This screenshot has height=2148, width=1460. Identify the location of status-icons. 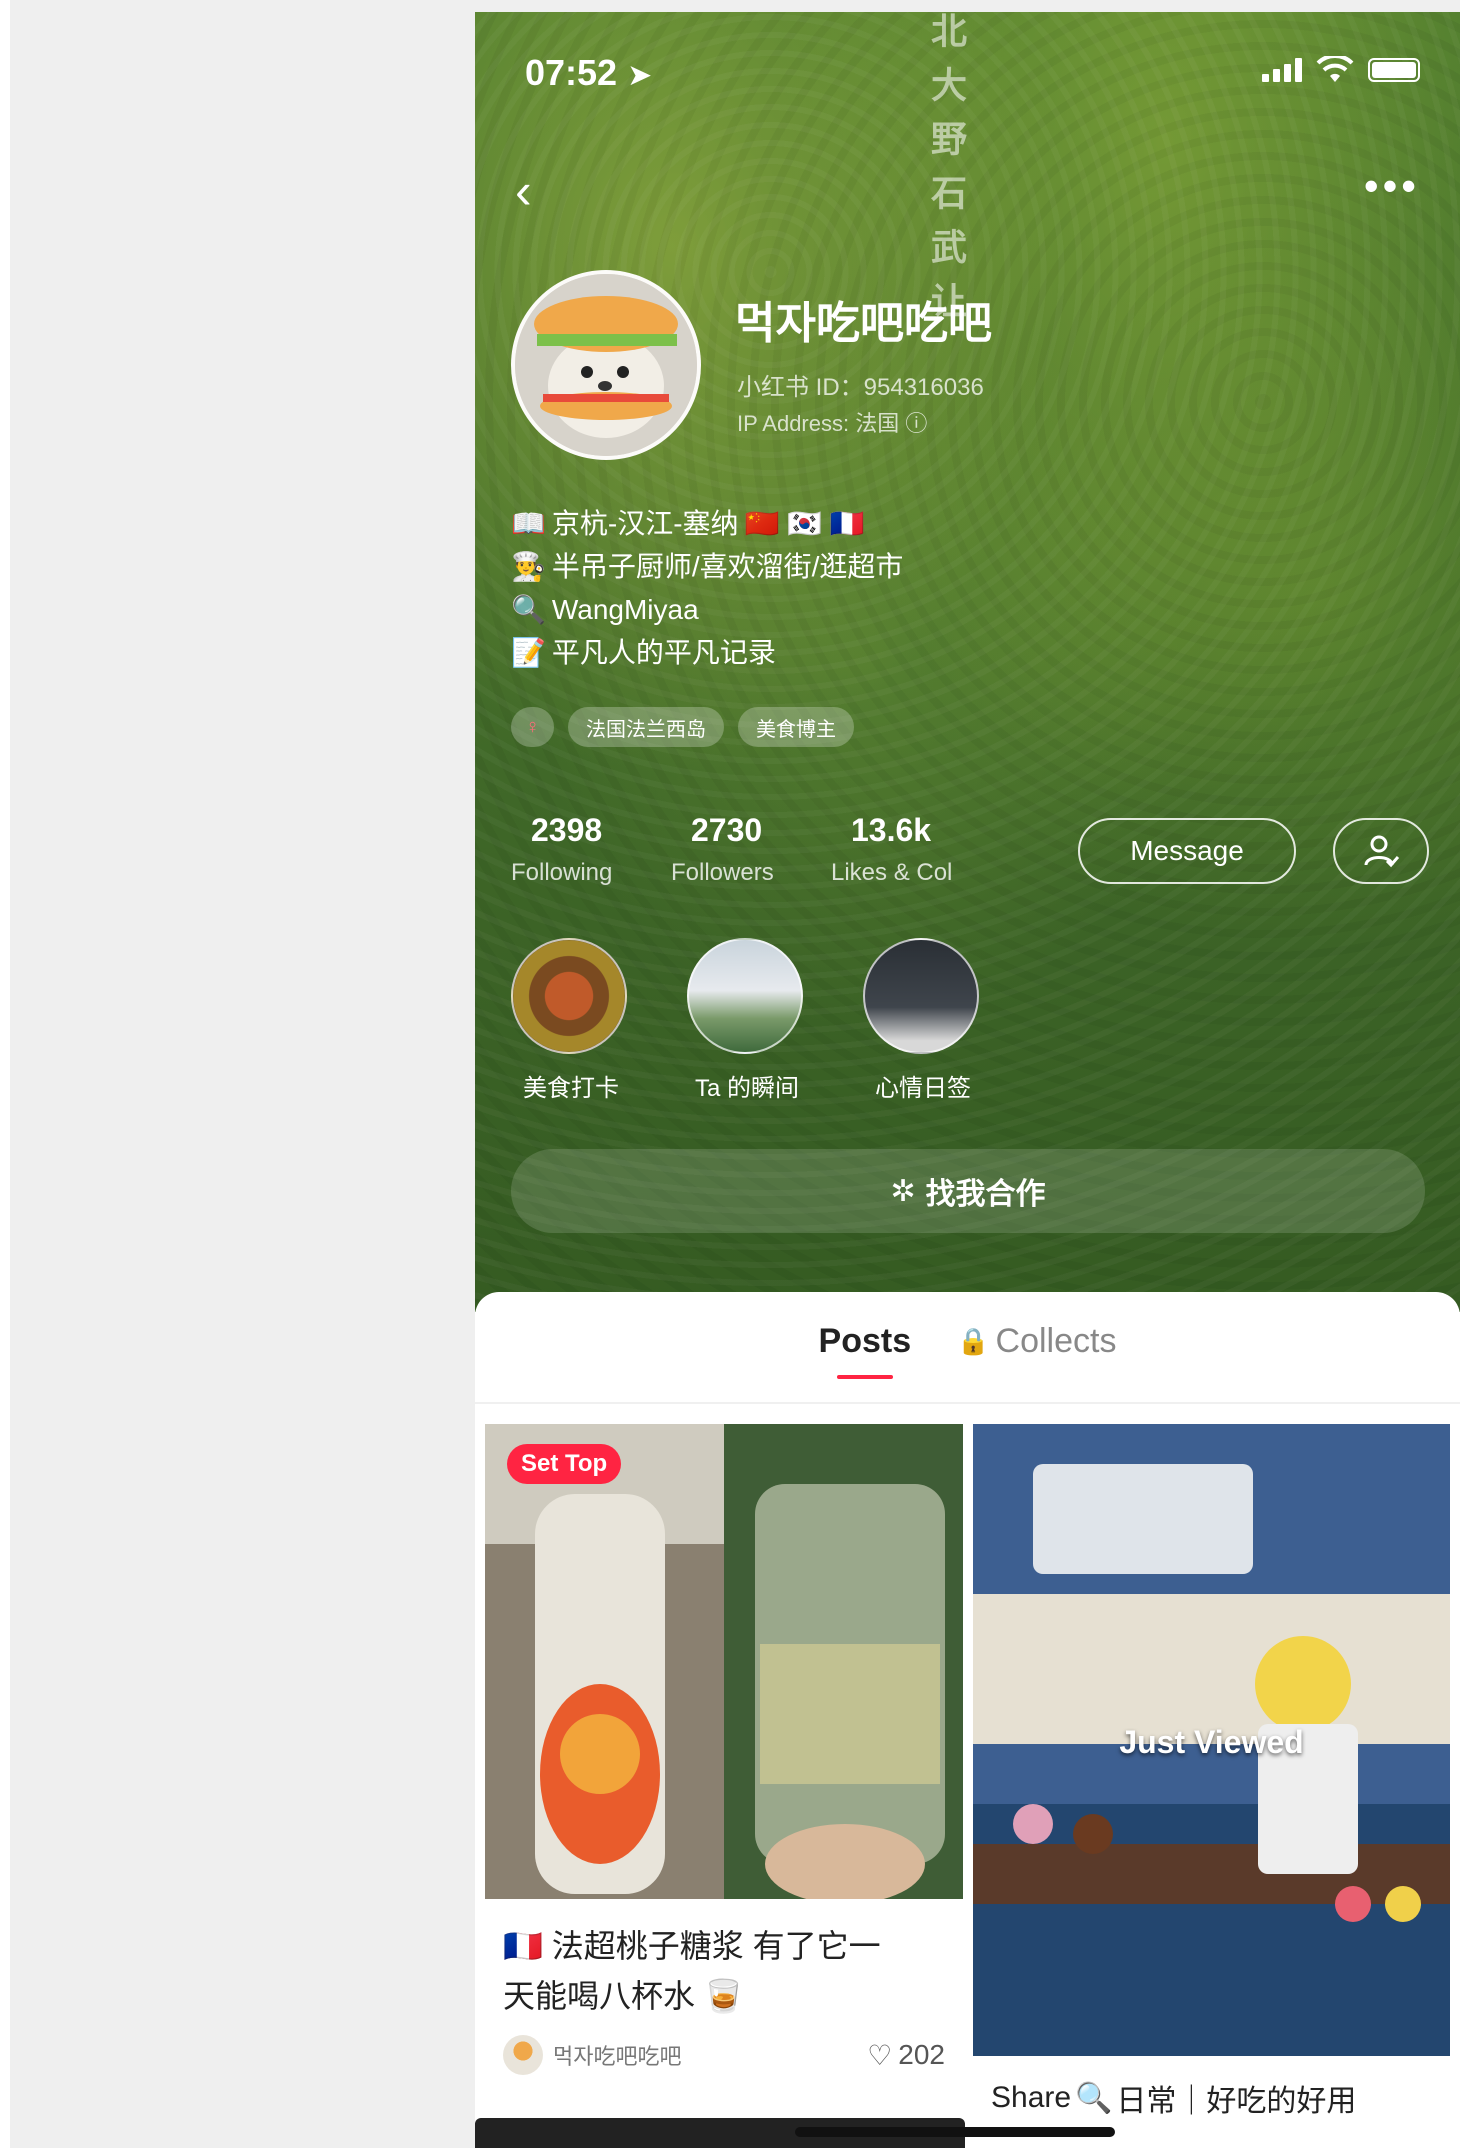
(1341, 70).